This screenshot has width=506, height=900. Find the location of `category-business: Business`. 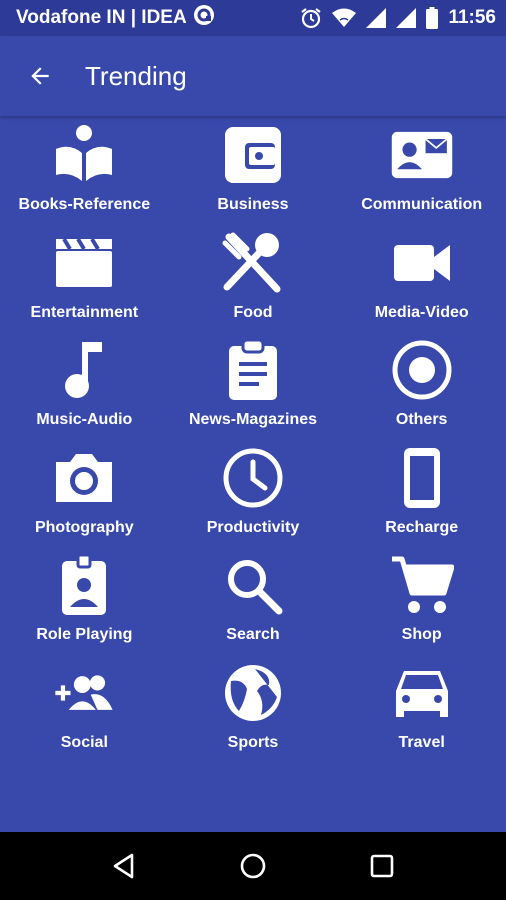

category-business: Business is located at coordinates (253, 170).